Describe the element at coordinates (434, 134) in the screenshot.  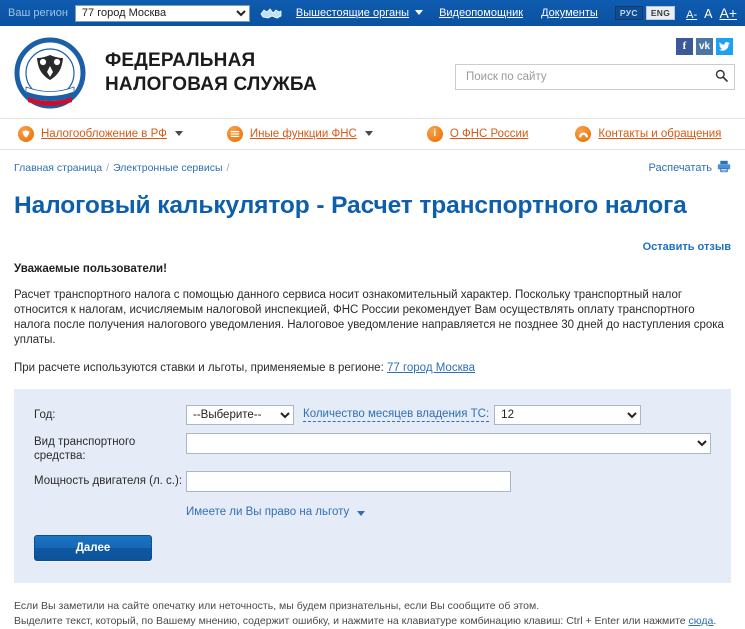
I see `info-icon: i` at that location.